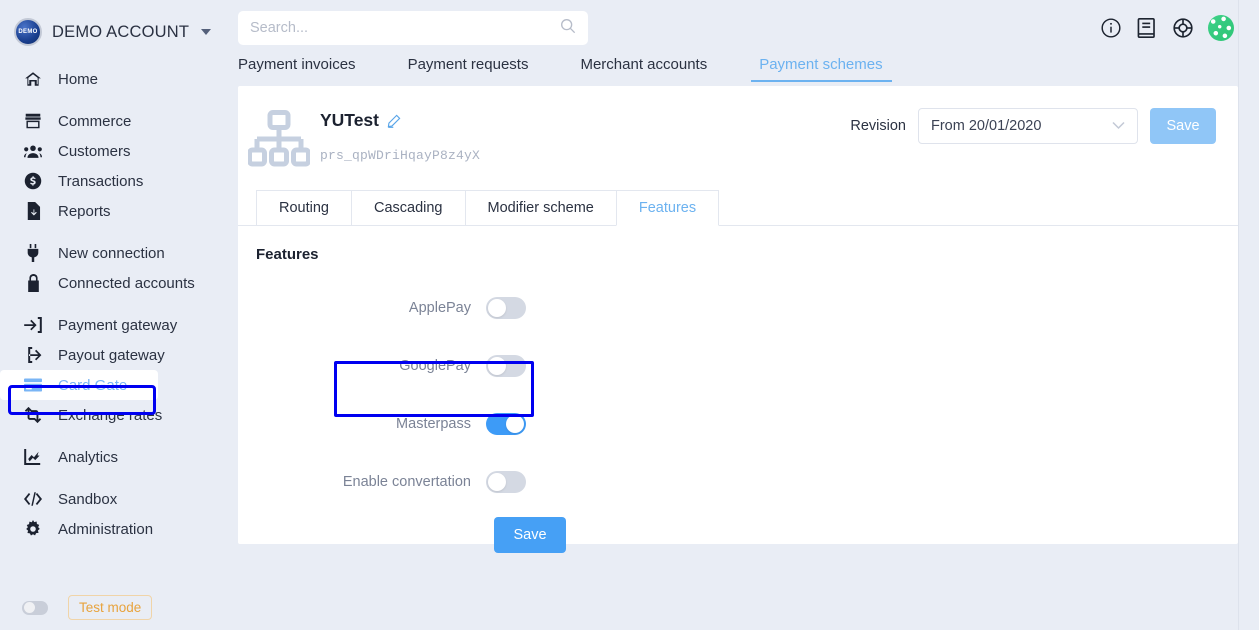  I want to click on home-icon, so click(33, 79).